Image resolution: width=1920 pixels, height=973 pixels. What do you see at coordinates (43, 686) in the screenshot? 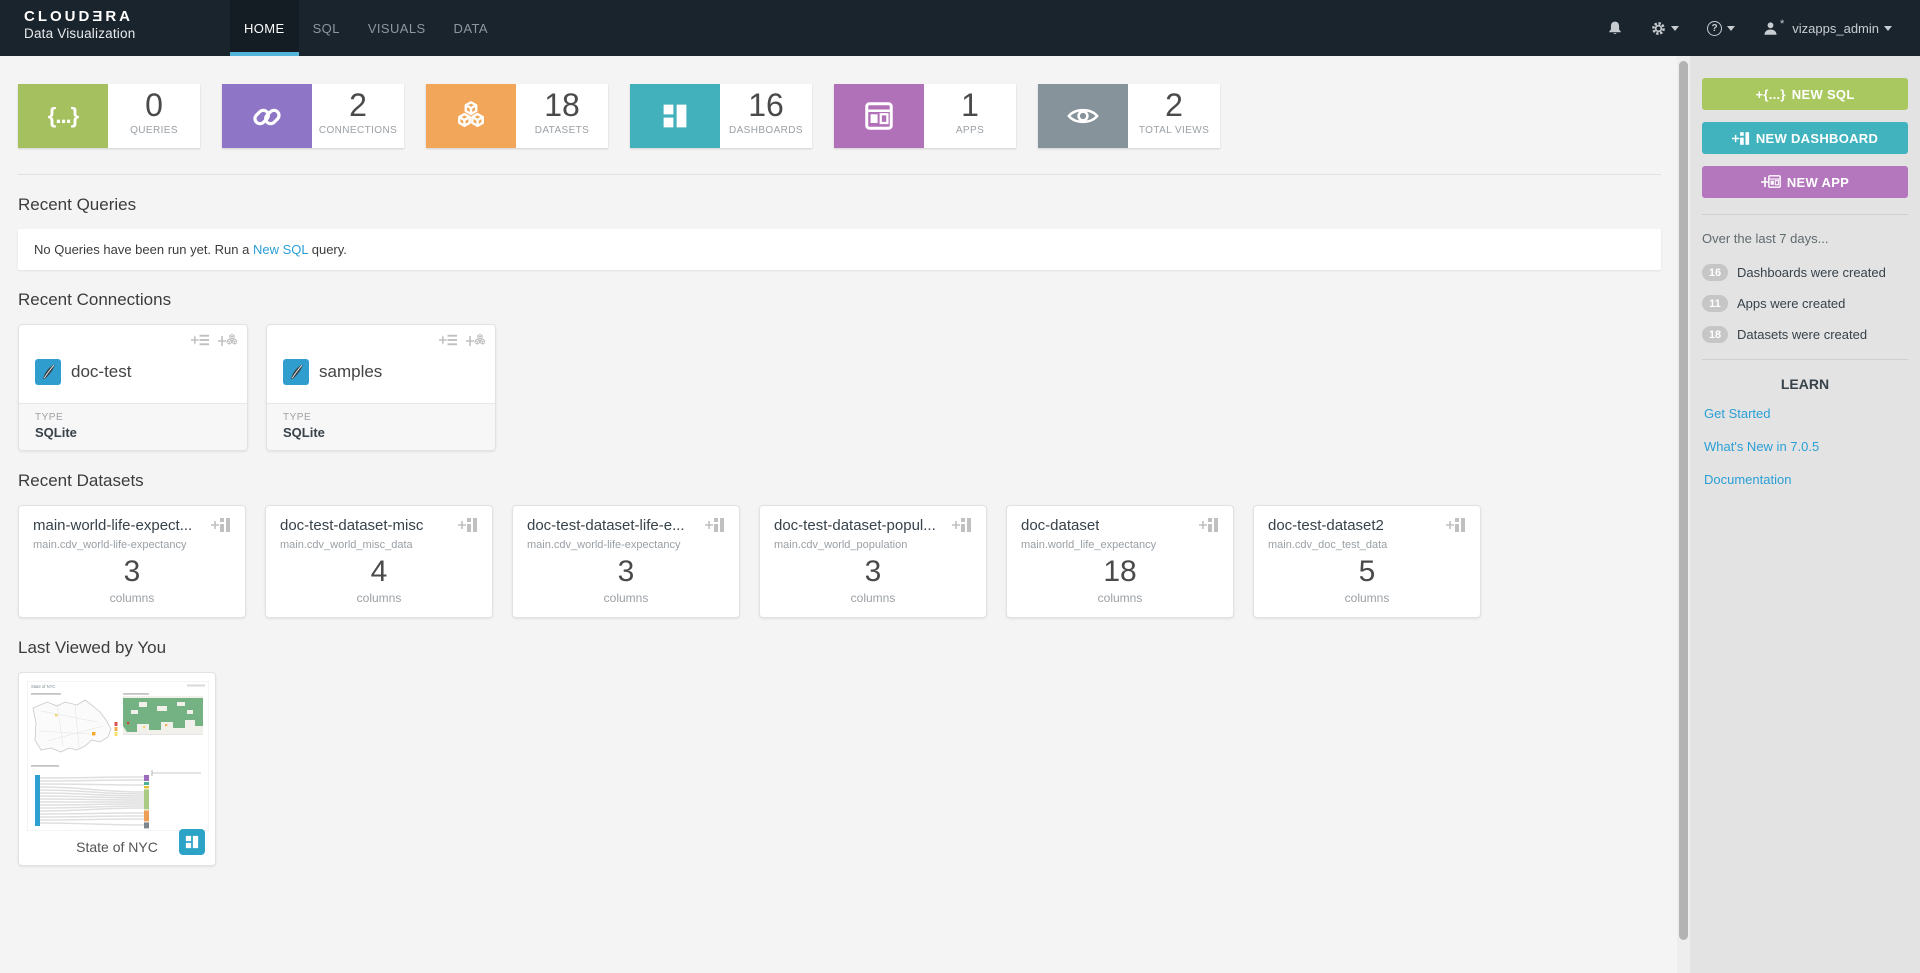
I see `svg-text: State of NYC` at bounding box center [43, 686].